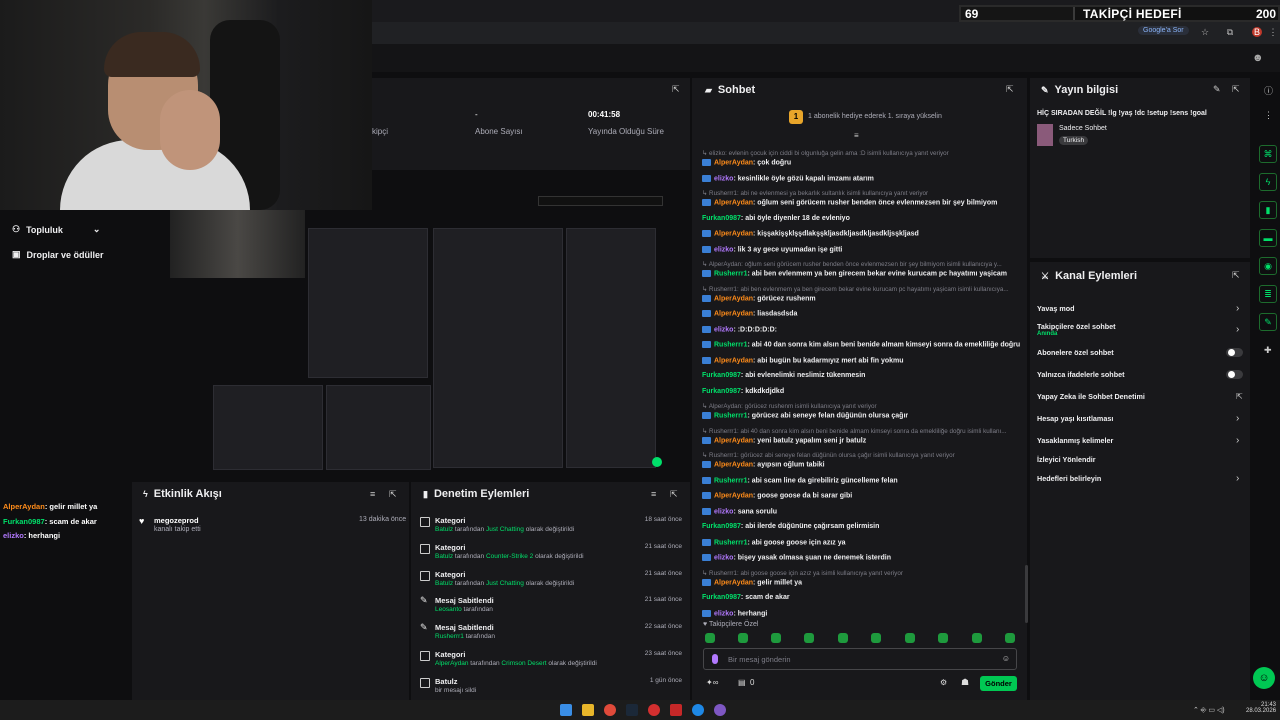 The height and width of the screenshot is (720, 1280). What do you see at coordinates (1258, 58) in the screenshot?
I see `user-avatar-icon: ☻` at bounding box center [1258, 58].